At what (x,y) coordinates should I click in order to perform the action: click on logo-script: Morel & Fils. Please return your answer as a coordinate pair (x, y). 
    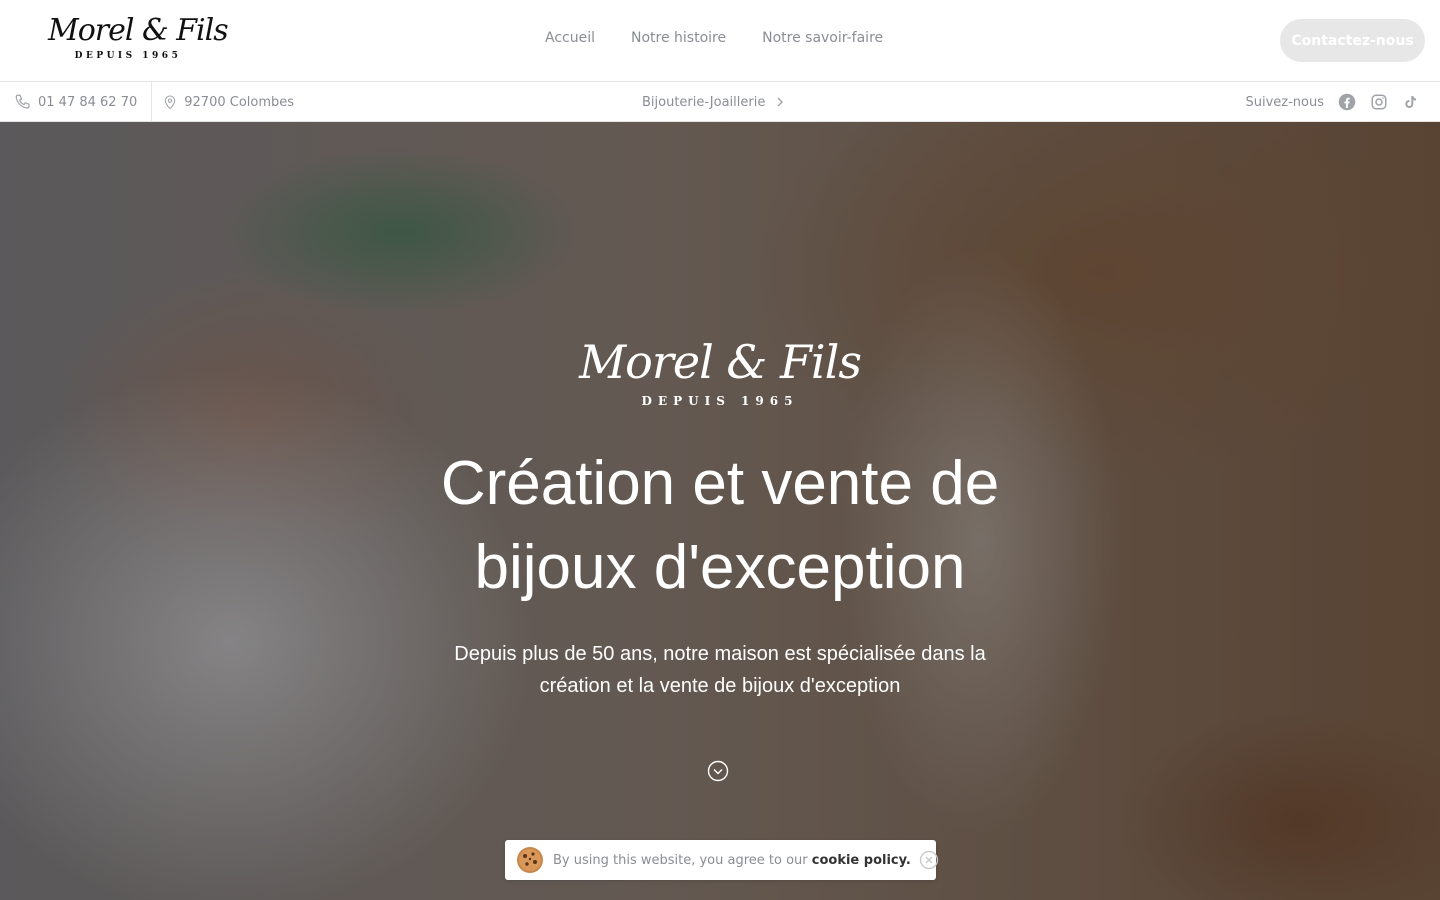
    Looking at the image, I should click on (138, 30).